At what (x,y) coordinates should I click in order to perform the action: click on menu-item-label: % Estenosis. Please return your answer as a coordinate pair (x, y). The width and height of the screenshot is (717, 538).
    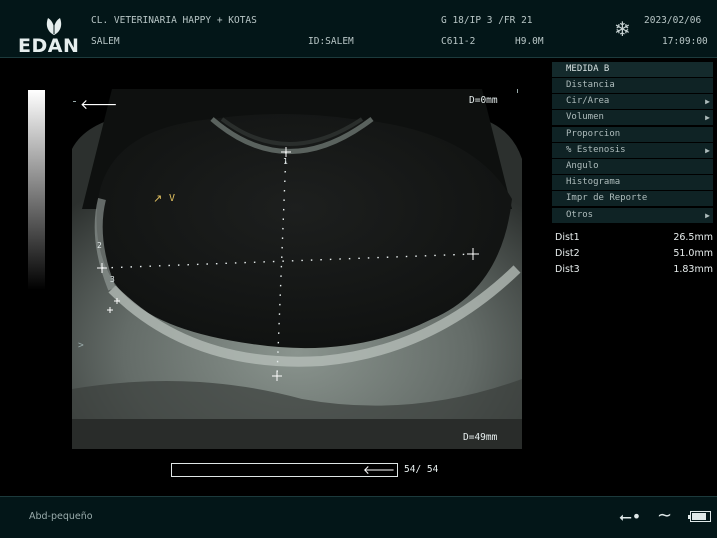
    Looking at the image, I should click on (596, 149).